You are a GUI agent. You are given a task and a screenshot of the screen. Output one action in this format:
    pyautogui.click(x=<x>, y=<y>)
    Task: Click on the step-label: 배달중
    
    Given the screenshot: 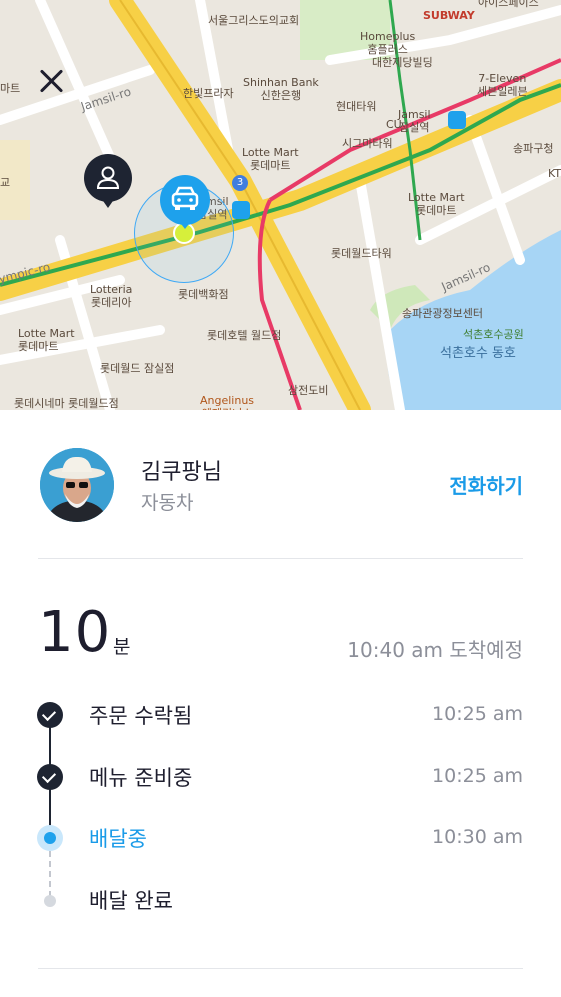 What is the action you would take?
    pyautogui.click(x=118, y=839)
    